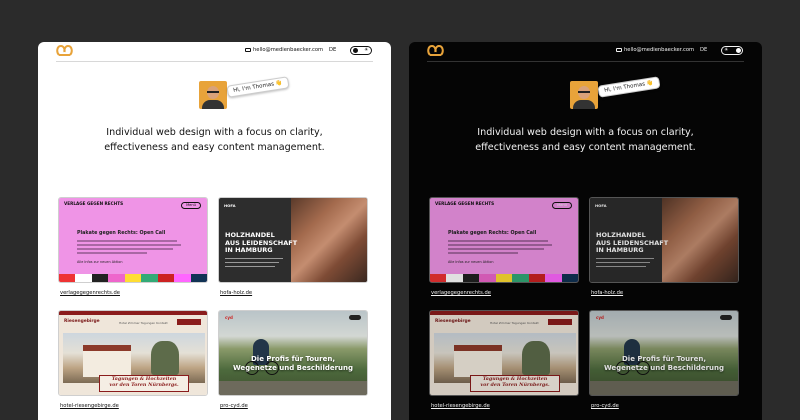 The height and width of the screenshot is (420, 800). I want to click on menu-button: Menü, so click(191, 205).